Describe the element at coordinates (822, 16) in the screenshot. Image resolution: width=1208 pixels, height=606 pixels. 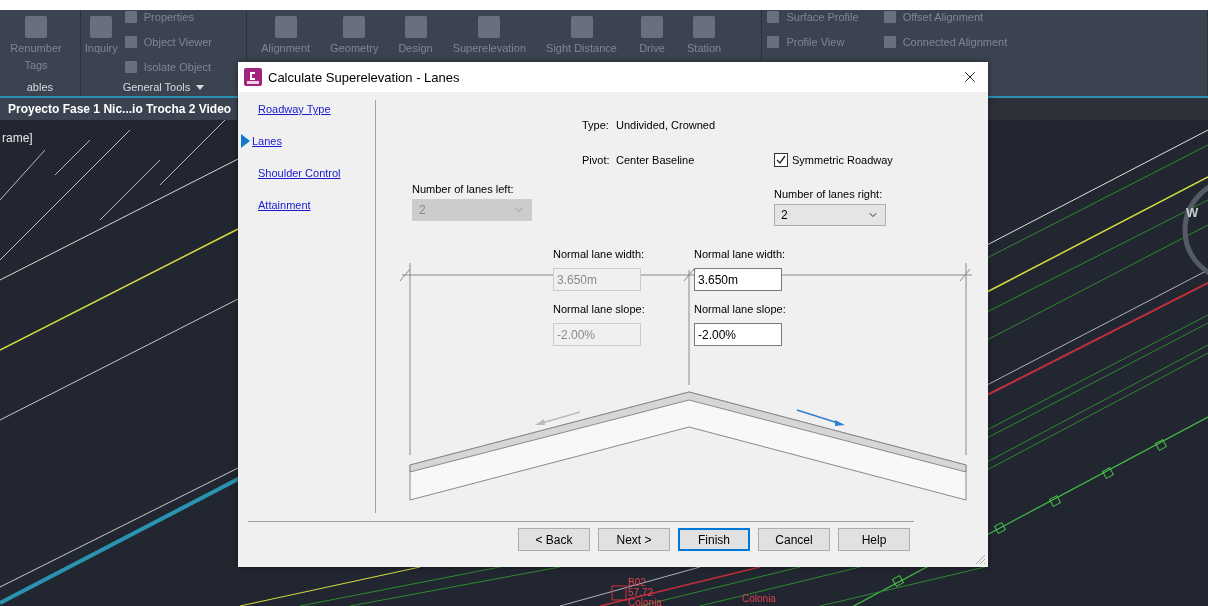
I see `ribbon-tool-button: Surface Profile` at that location.